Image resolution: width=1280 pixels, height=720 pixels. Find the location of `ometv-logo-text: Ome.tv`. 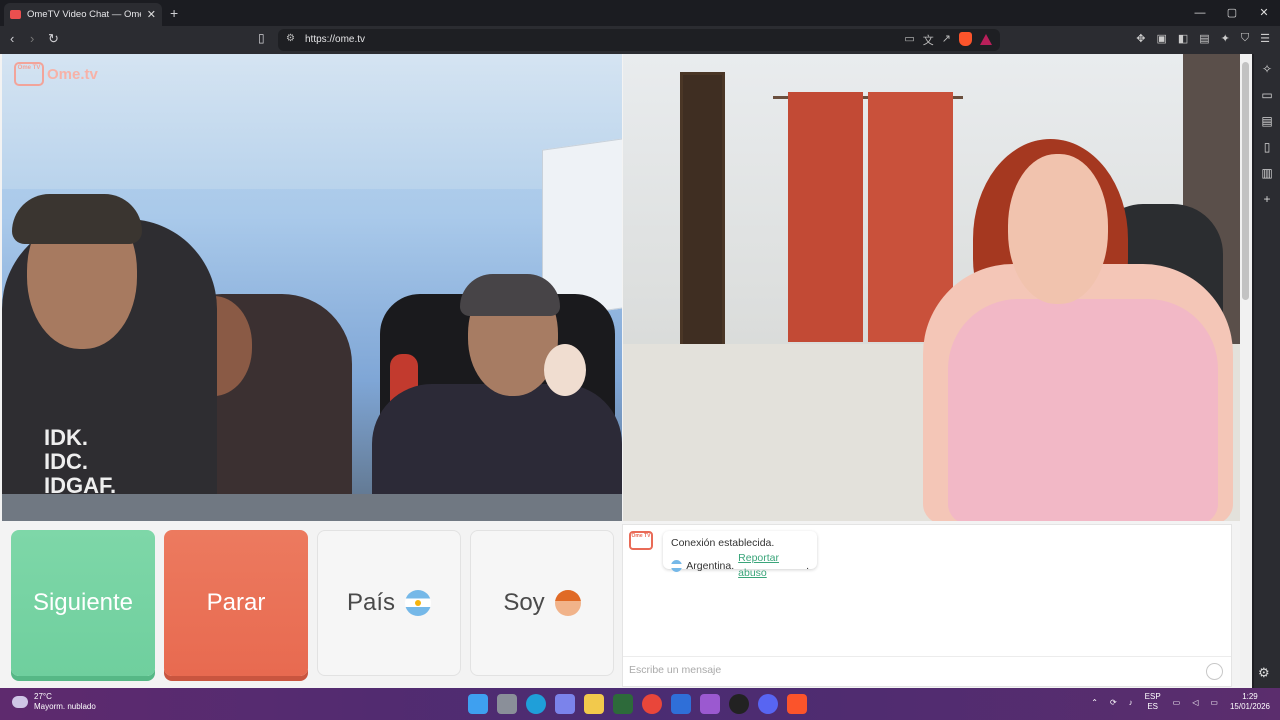

ometv-logo-text: Ome.tv is located at coordinates (72, 74).